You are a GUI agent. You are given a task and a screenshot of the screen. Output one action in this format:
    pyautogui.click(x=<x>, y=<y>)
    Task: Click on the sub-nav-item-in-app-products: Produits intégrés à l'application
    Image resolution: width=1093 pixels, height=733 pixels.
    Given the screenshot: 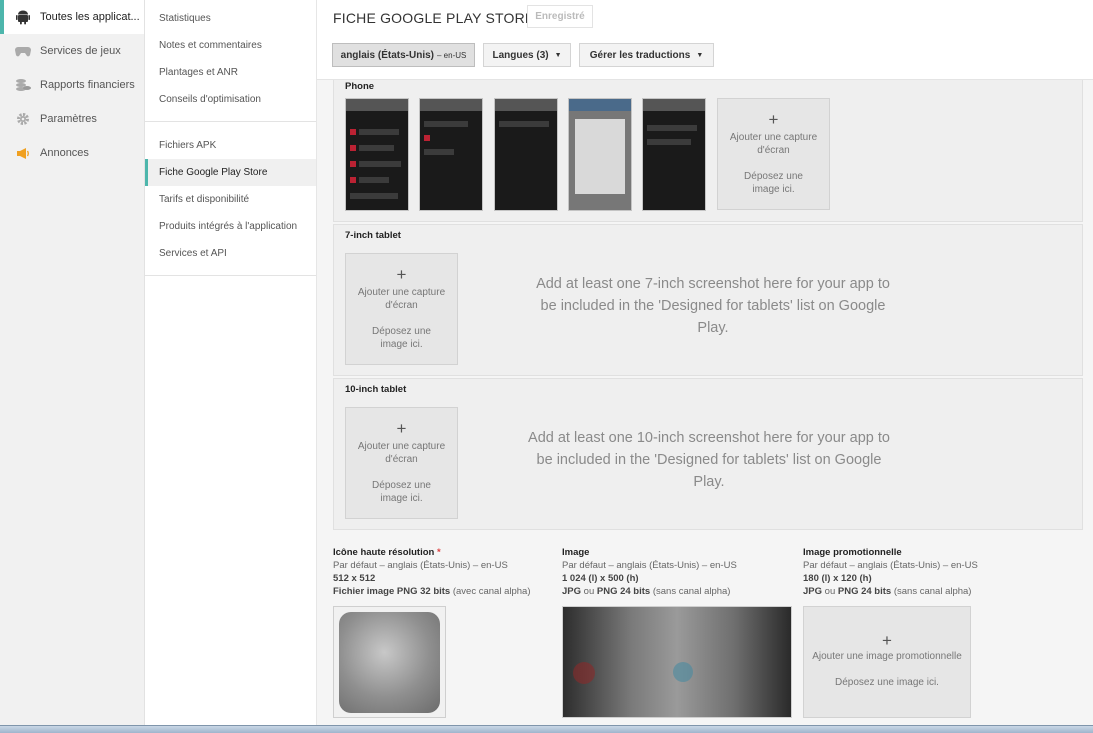 What is the action you would take?
    pyautogui.click(x=230, y=226)
    